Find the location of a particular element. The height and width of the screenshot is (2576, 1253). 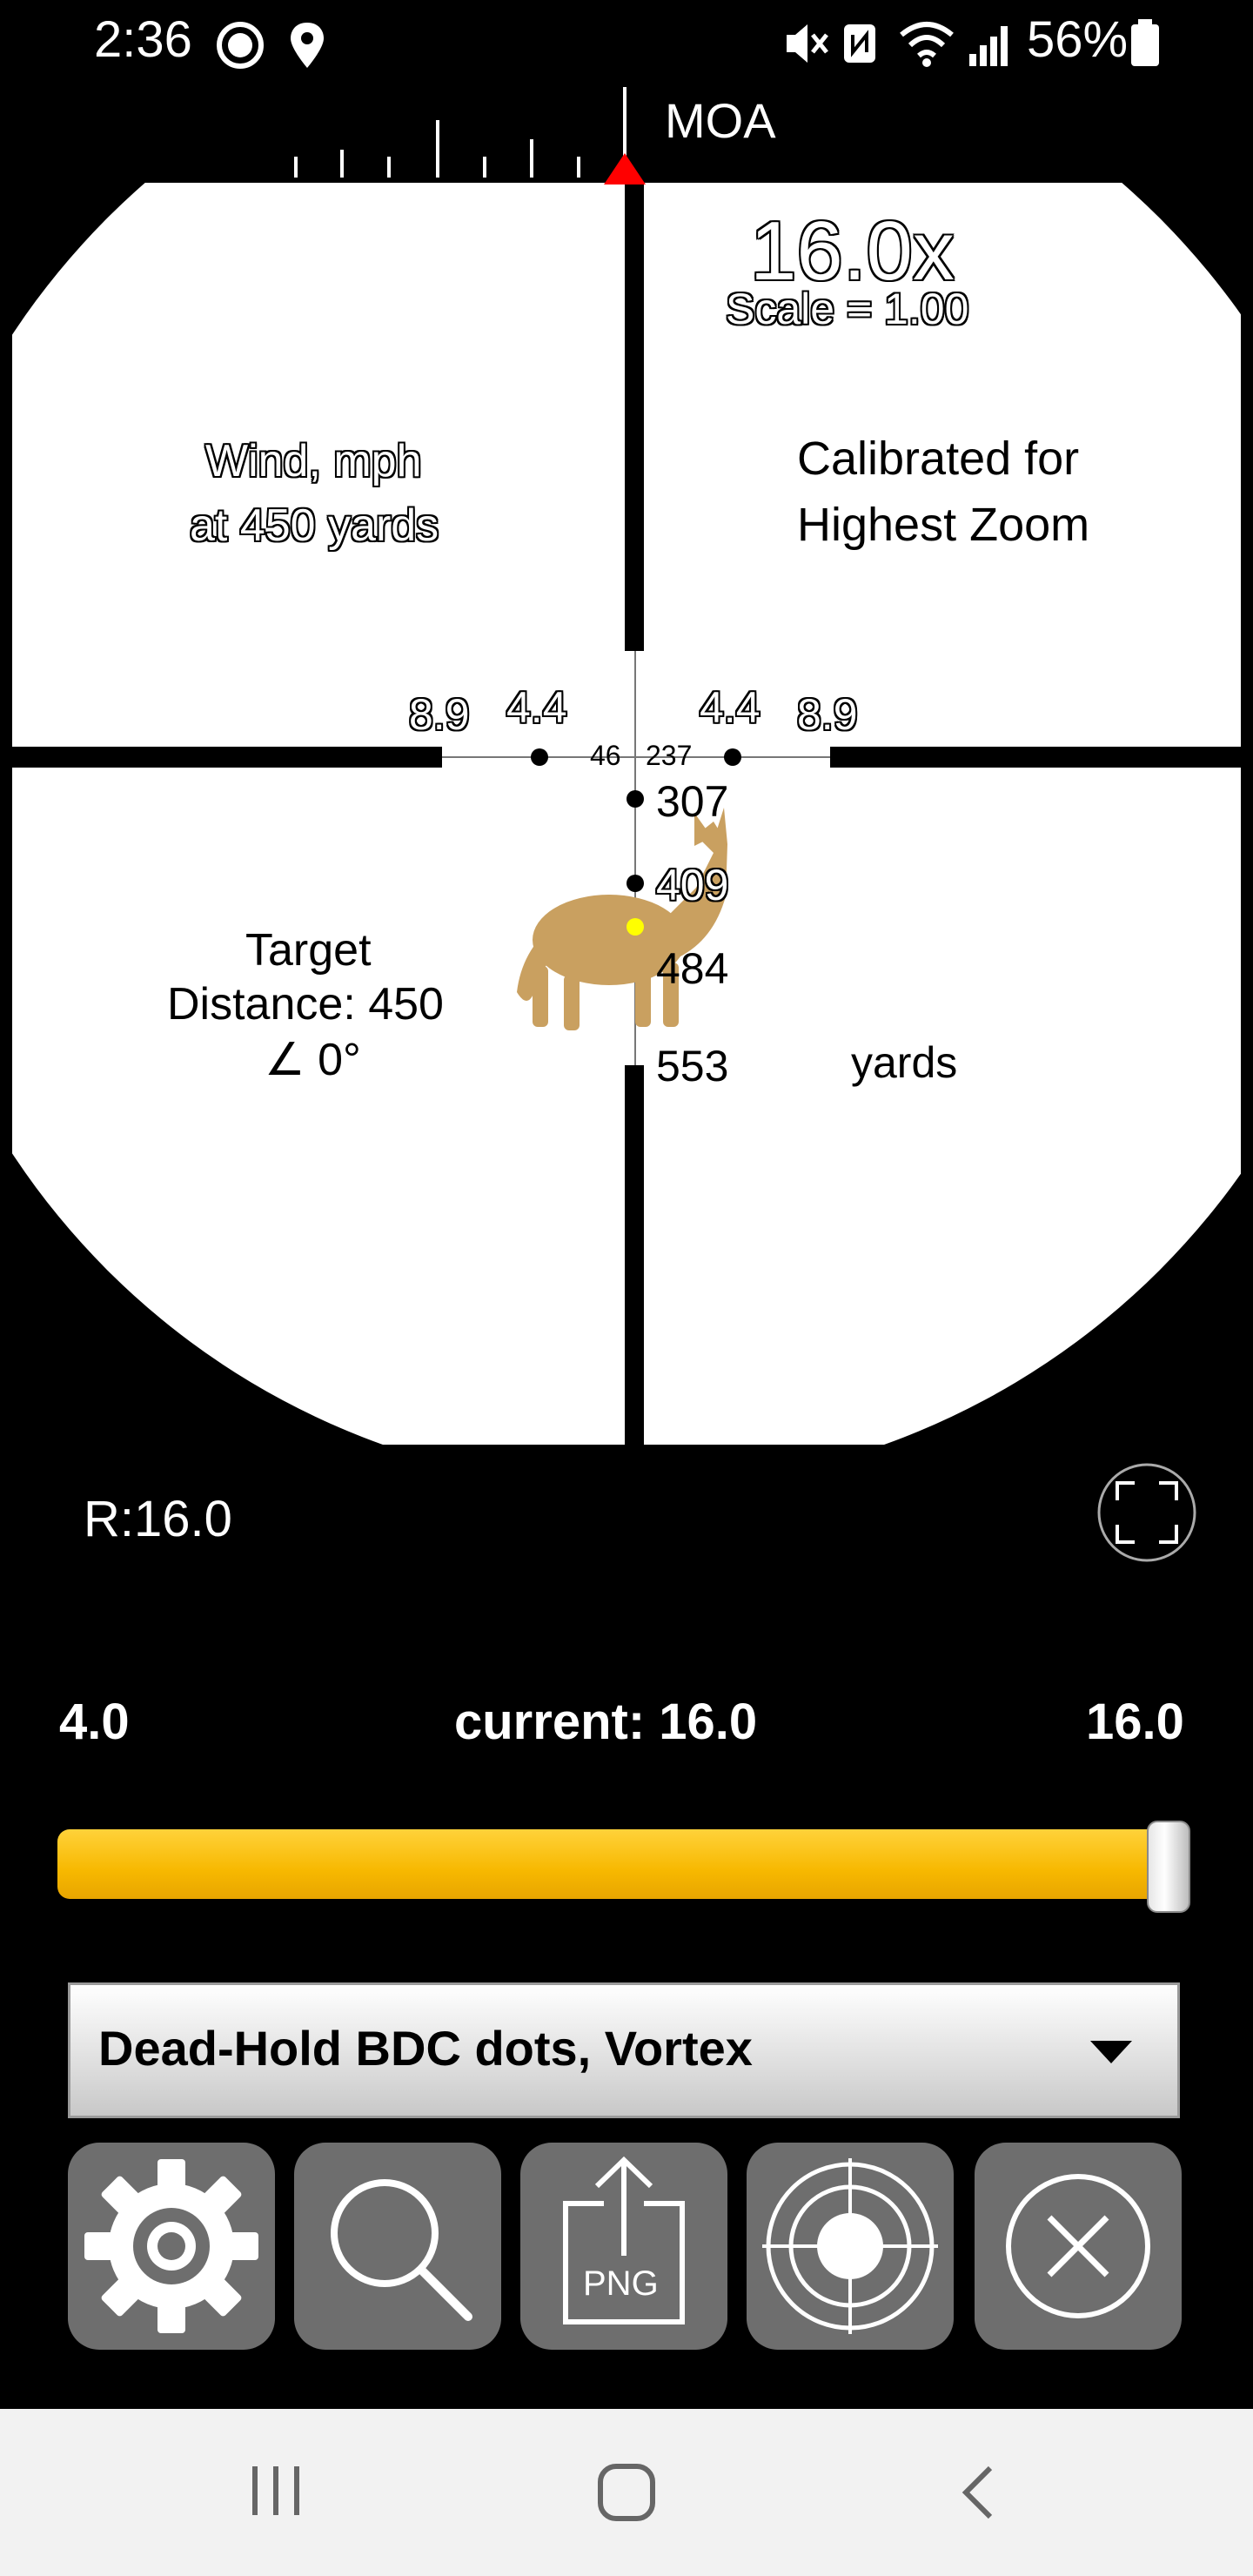

aim-point is located at coordinates (635, 927).